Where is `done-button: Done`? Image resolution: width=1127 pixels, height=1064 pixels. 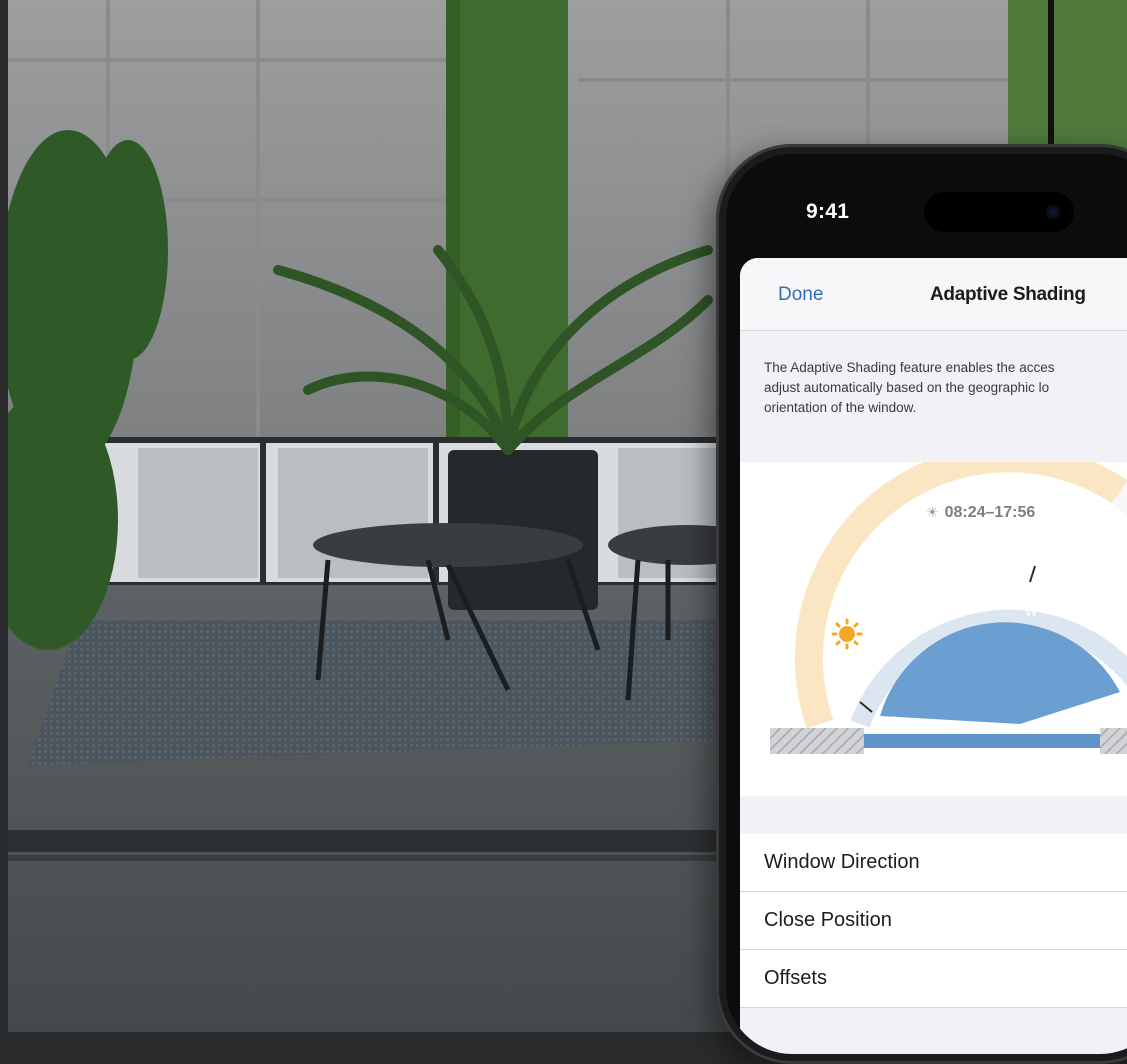 done-button: Done is located at coordinates (800, 295).